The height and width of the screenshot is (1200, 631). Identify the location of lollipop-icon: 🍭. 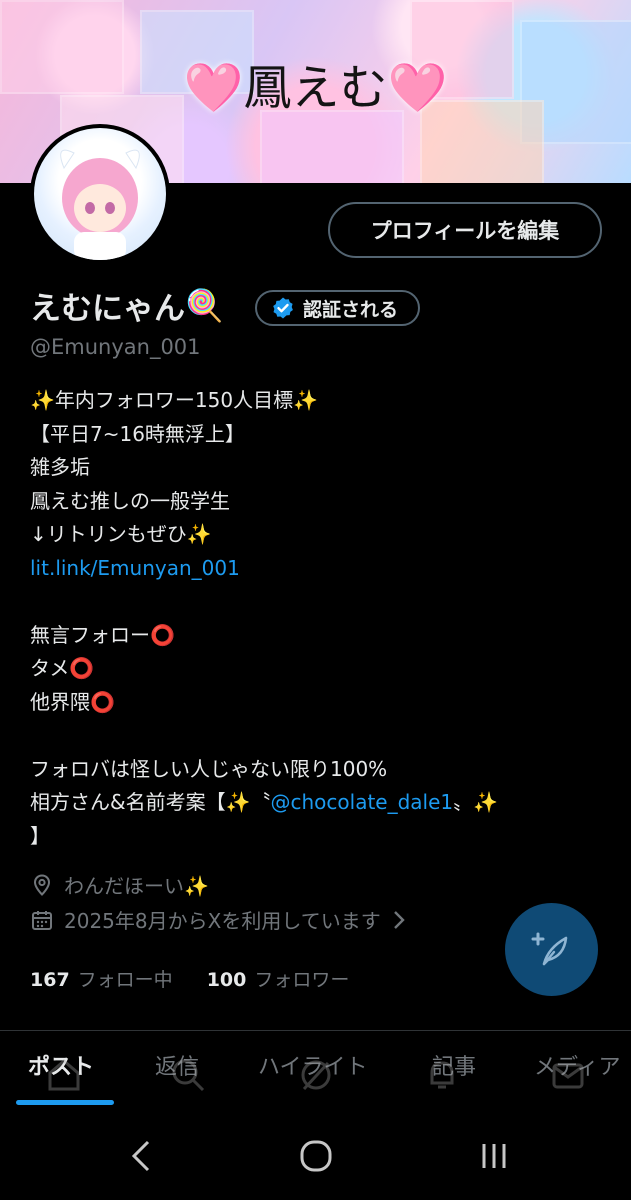
(204, 306).